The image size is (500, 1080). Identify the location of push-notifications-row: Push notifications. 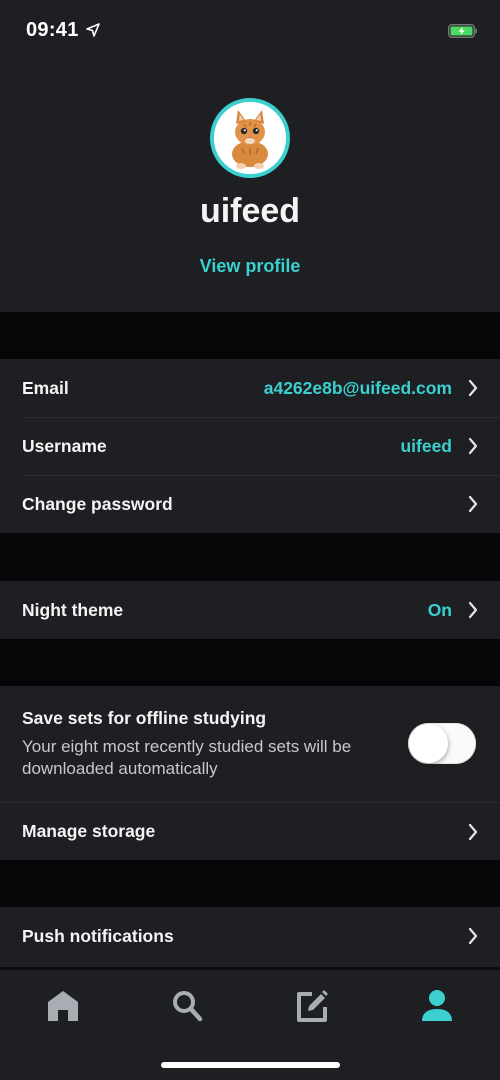
(250, 936).